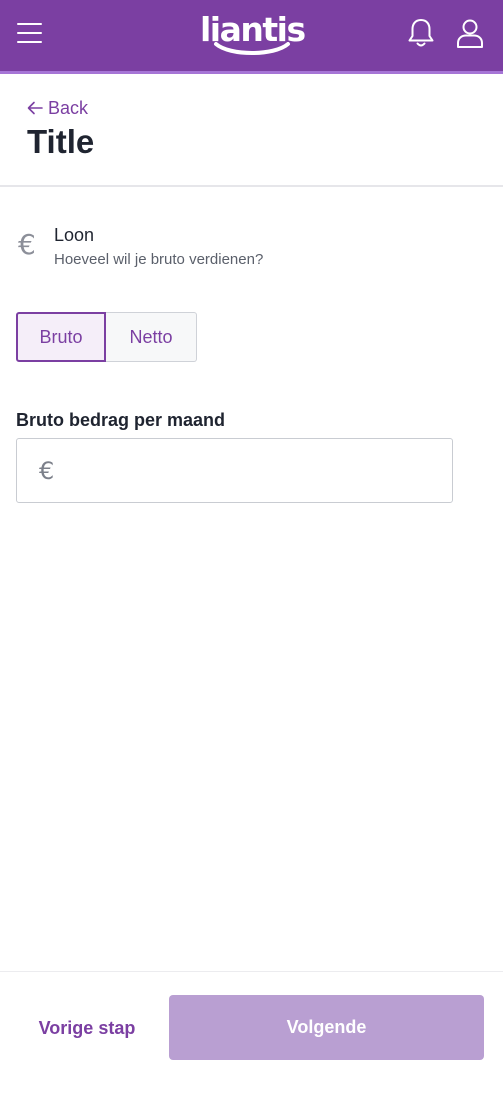  What do you see at coordinates (87, 1028) in the screenshot?
I see `previous-step-button: Vorige stap` at bounding box center [87, 1028].